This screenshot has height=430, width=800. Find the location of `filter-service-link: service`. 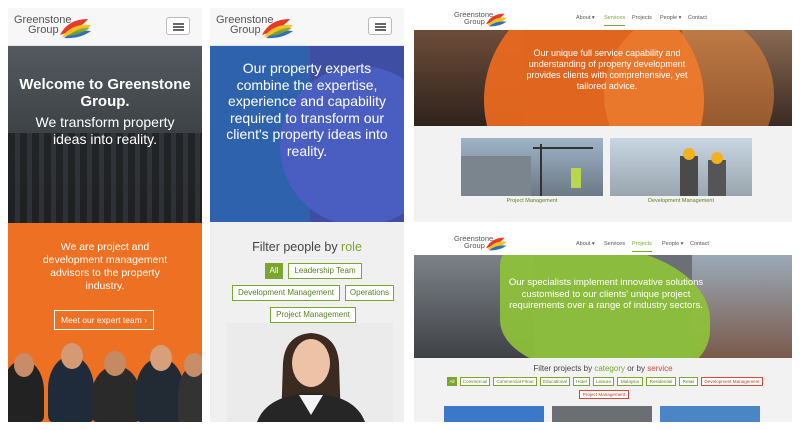

filter-service-link: service is located at coordinates (659, 368).